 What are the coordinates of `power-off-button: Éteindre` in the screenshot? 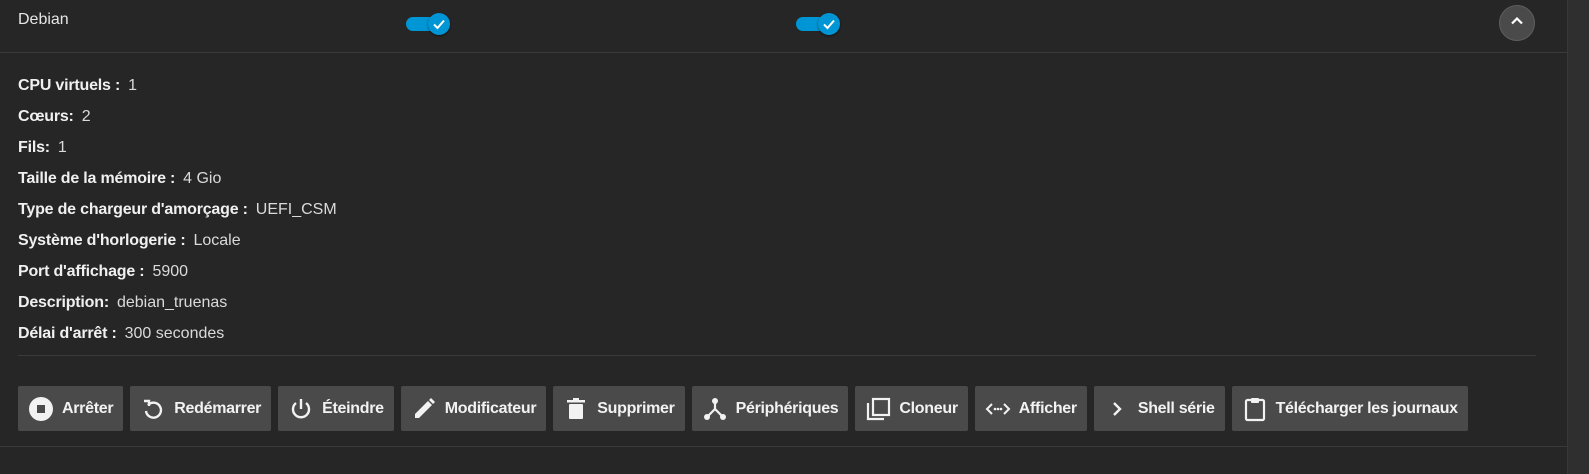 It's located at (336, 408).